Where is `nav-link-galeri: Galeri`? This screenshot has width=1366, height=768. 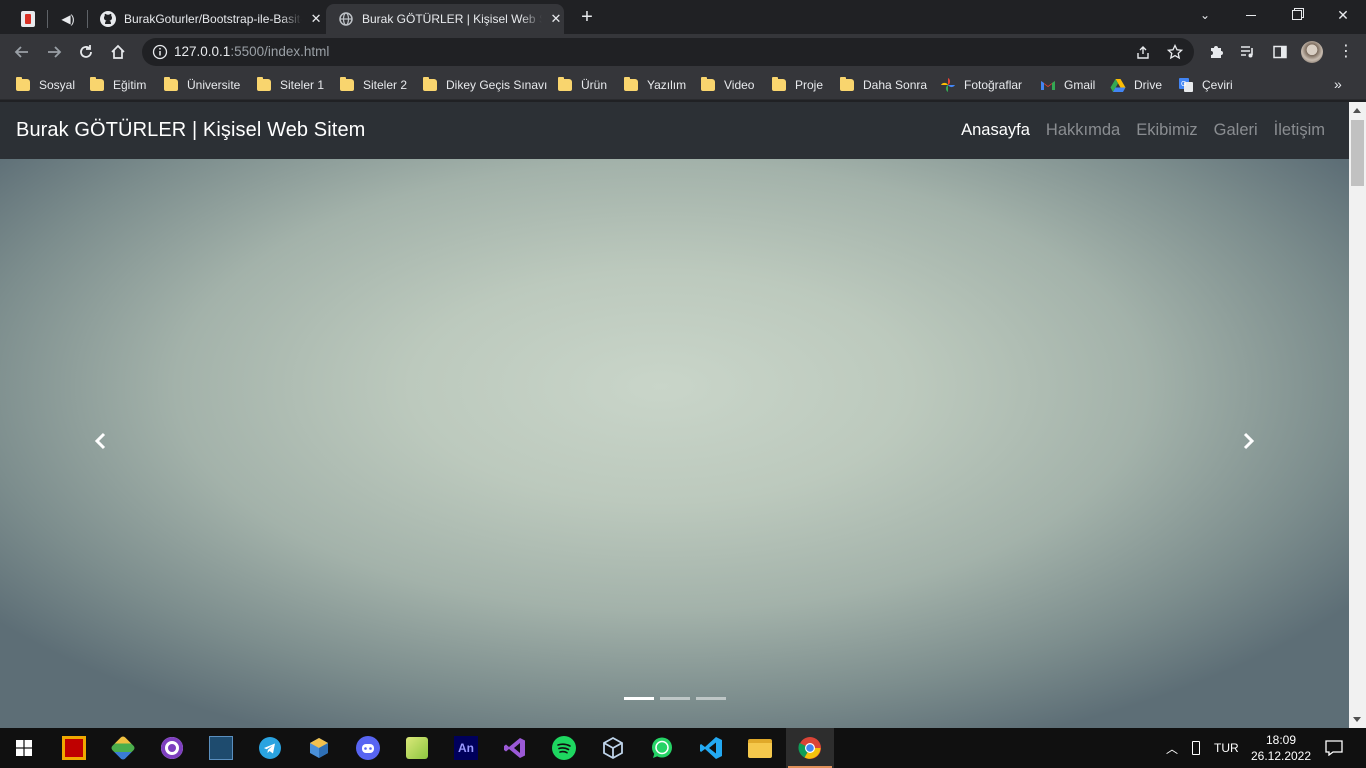 nav-link-galeri: Galeri is located at coordinates (1236, 130).